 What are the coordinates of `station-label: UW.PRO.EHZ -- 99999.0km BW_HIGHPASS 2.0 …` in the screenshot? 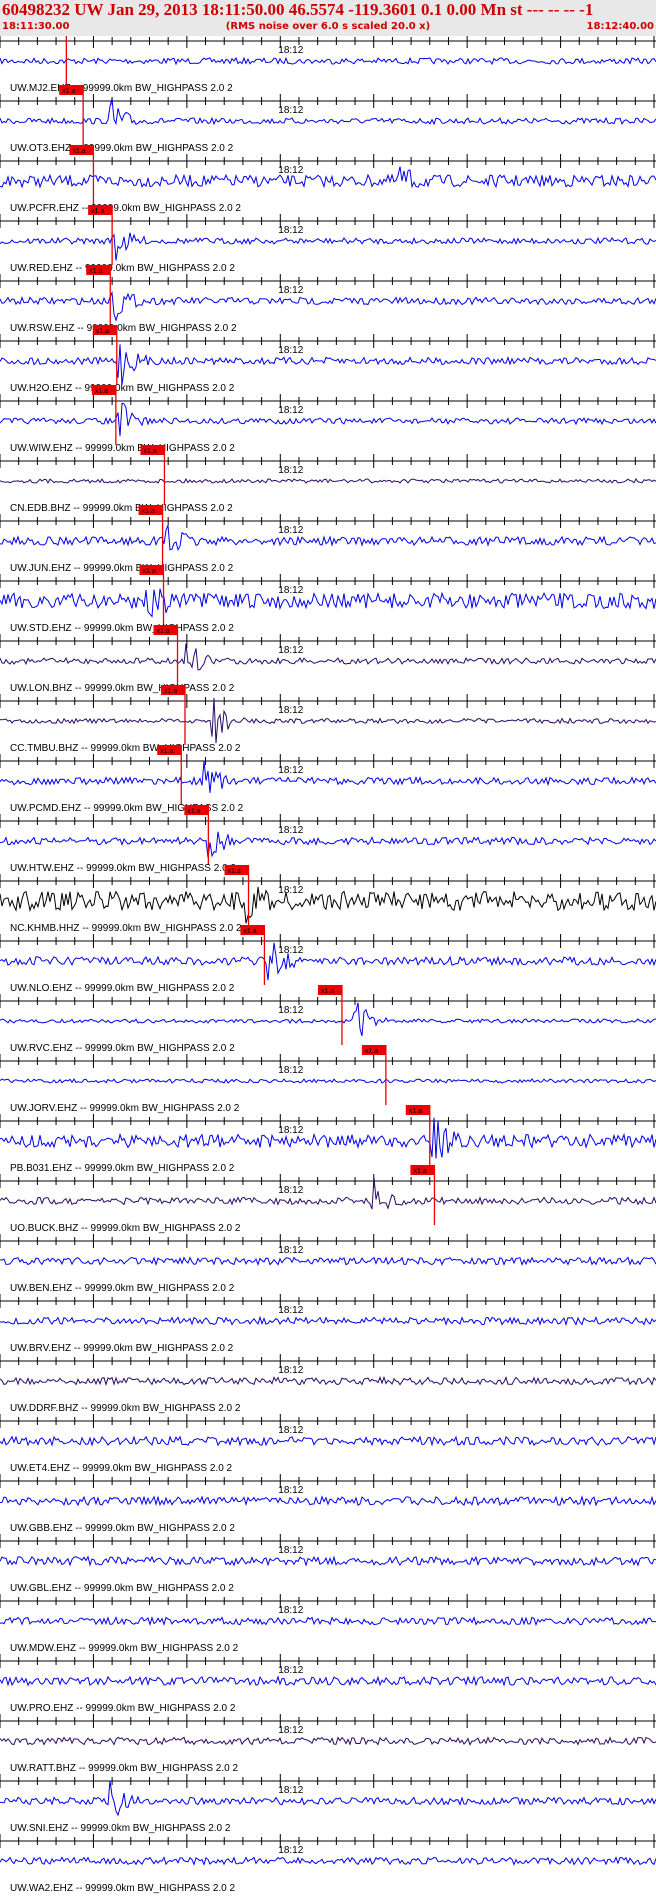 It's located at (123, 1708).